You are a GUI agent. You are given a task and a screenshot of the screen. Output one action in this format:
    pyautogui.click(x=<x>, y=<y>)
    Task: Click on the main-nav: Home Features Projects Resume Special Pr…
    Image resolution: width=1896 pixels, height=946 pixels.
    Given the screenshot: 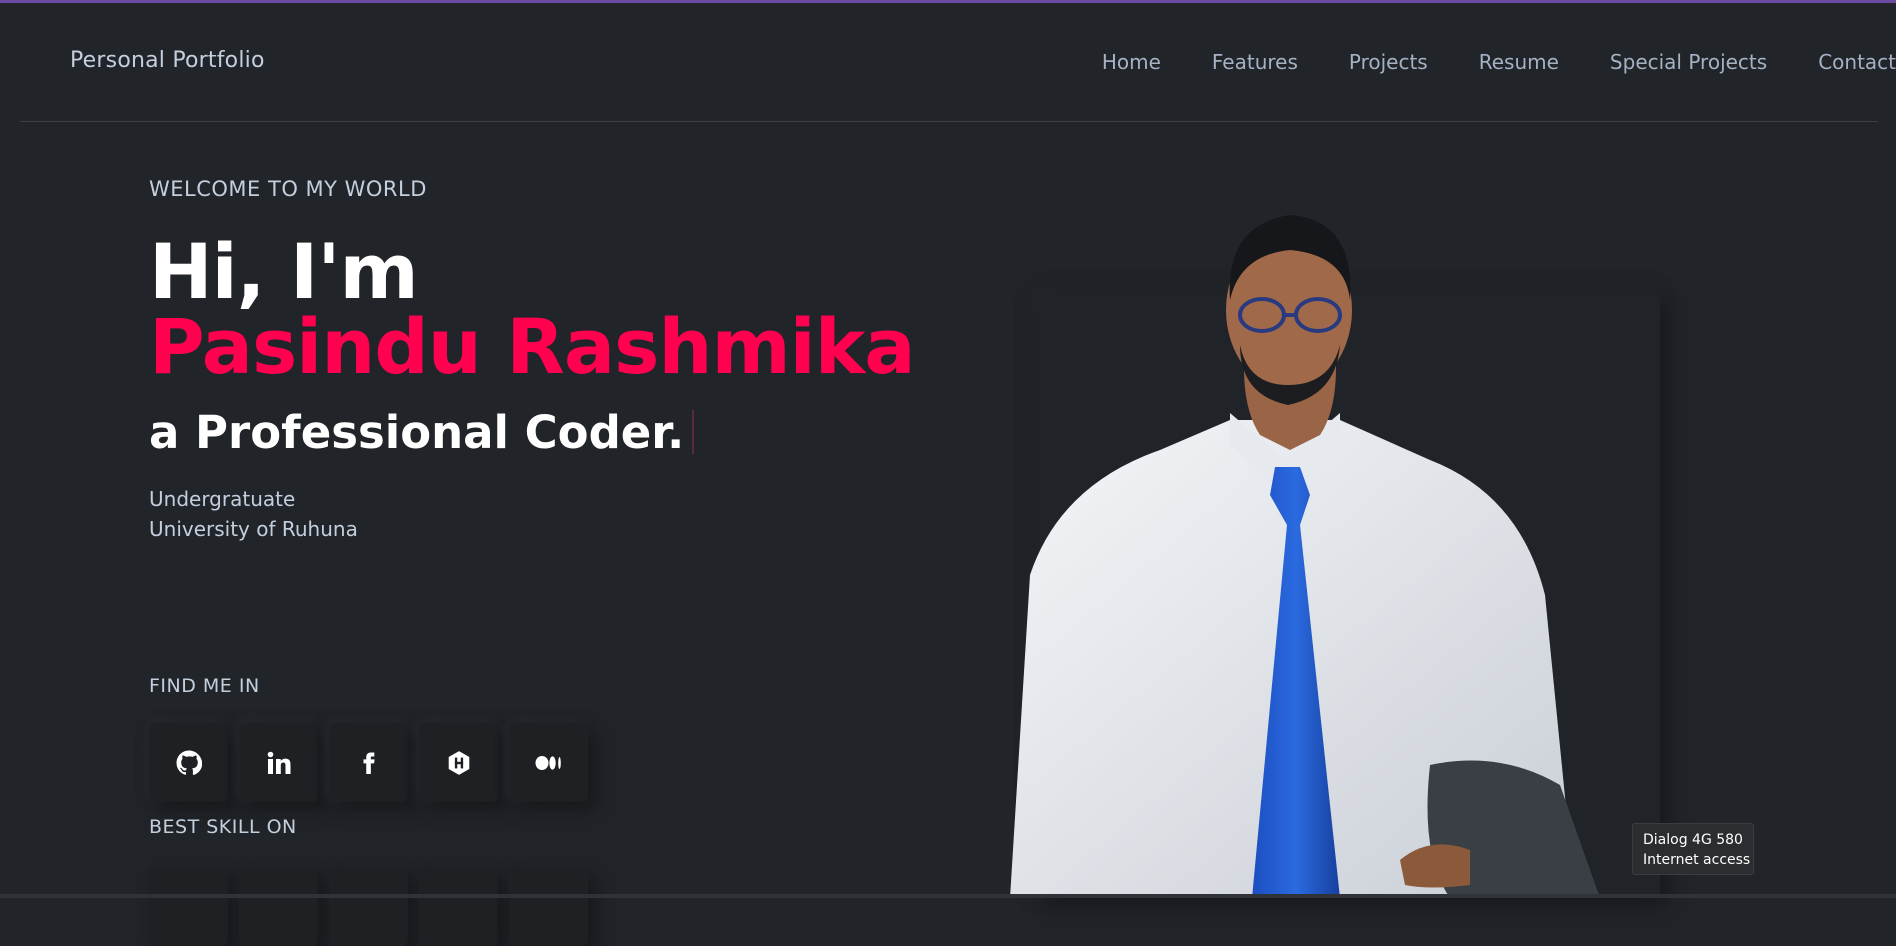 What is the action you would take?
    pyautogui.click(x=1473, y=62)
    